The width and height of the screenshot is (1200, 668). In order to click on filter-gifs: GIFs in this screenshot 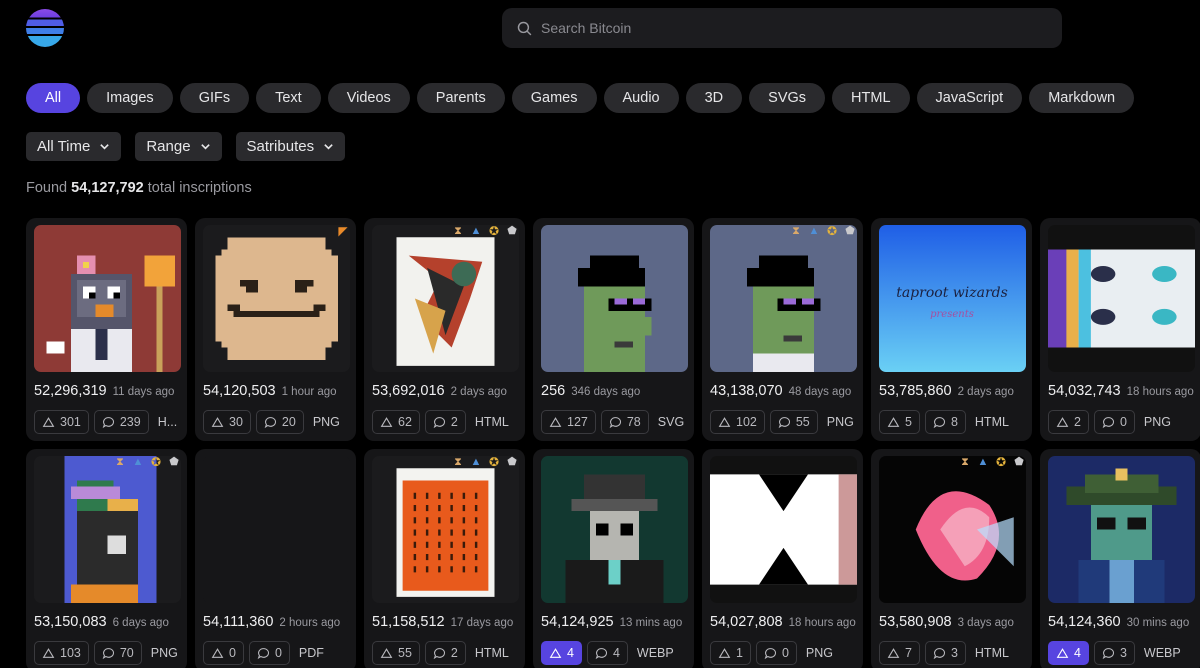, I will do `click(214, 98)`.